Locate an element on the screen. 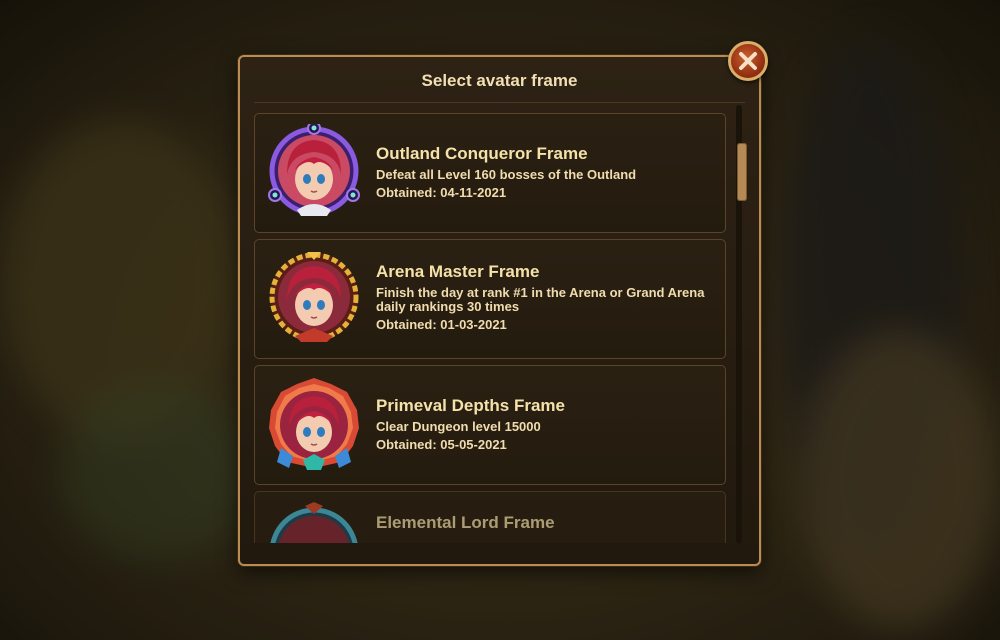 The image size is (1000, 640). dialog-title: Select avatar frame is located at coordinates (499, 80).